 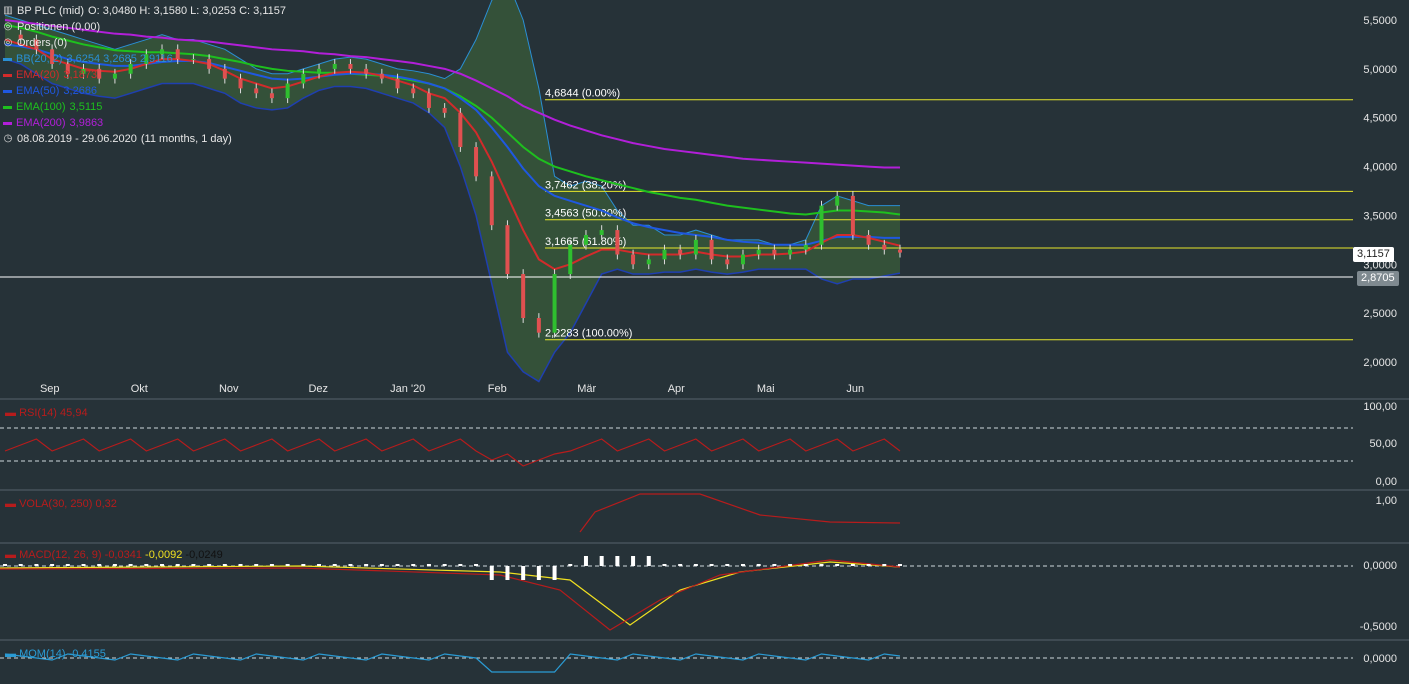 What do you see at coordinates (123, 555) in the screenshot?
I see `macd-v1: -0,0341` at bounding box center [123, 555].